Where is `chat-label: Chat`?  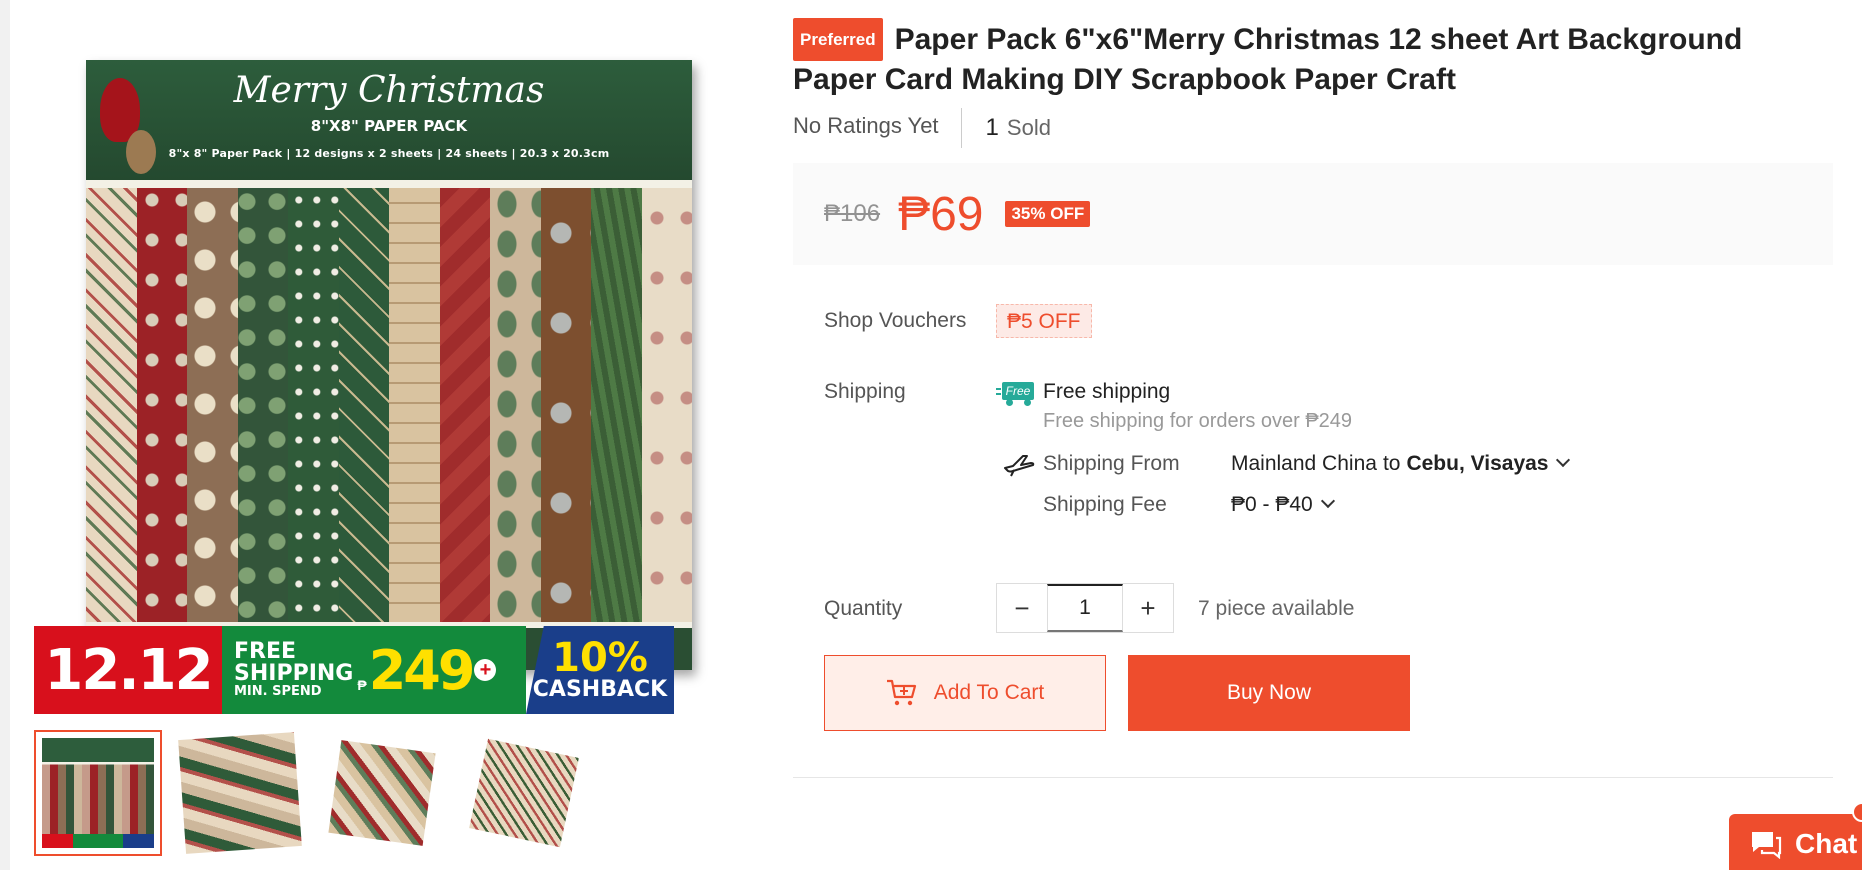
chat-label: Chat is located at coordinates (1826, 843).